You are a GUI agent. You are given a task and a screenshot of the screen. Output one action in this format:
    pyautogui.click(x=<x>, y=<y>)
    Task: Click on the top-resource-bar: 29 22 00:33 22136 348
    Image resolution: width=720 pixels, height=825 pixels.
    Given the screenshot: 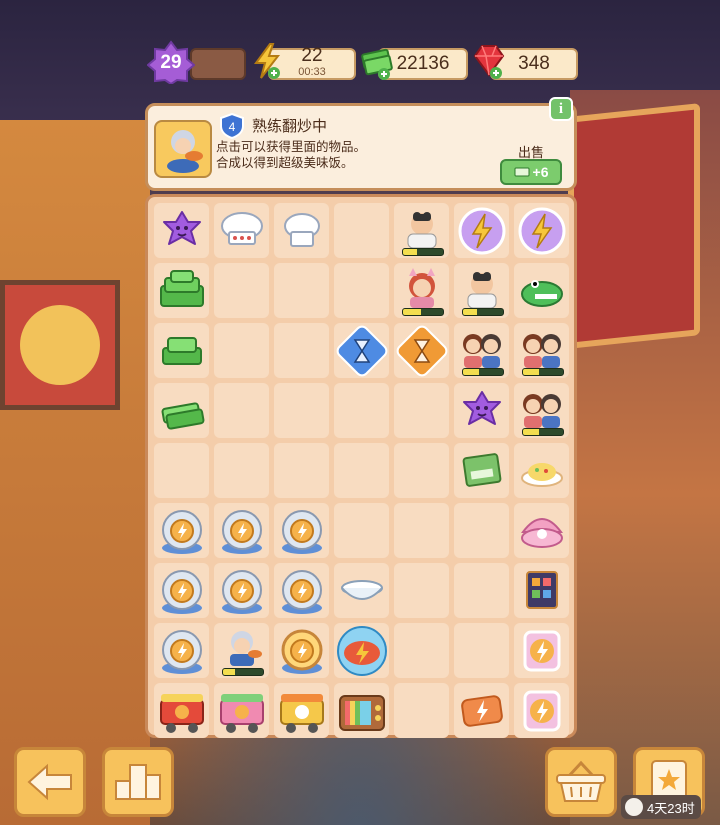 What is the action you would take?
    pyautogui.click(x=360, y=50)
    